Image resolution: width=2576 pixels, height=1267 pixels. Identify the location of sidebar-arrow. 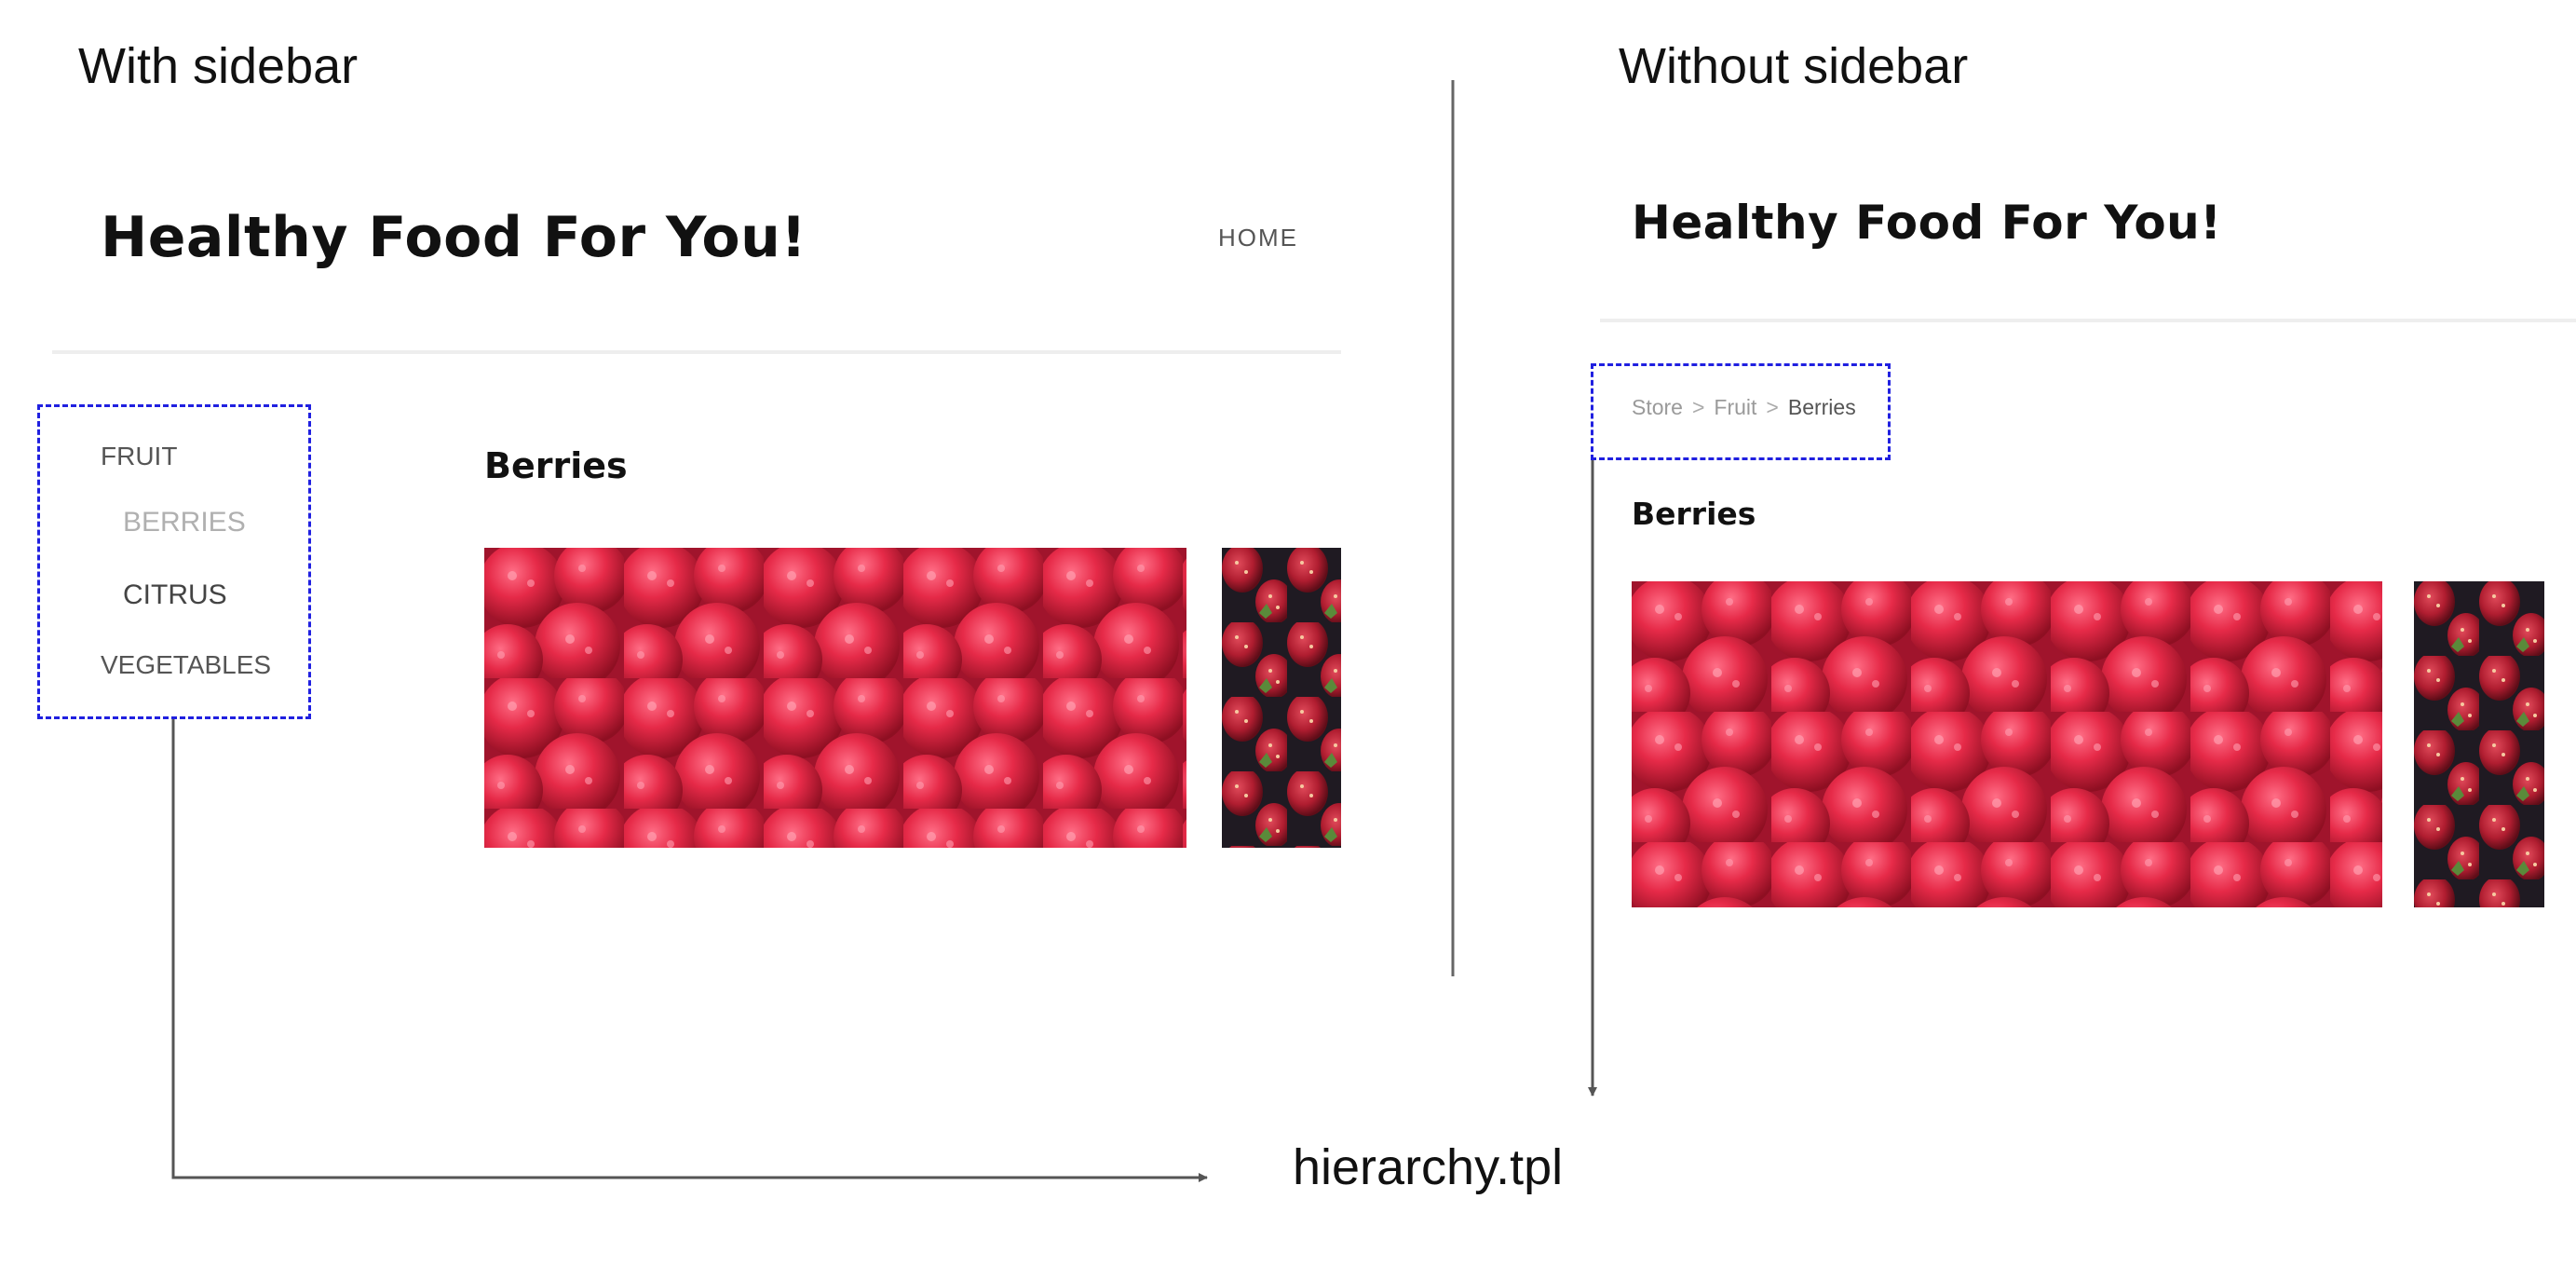
(689, 950).